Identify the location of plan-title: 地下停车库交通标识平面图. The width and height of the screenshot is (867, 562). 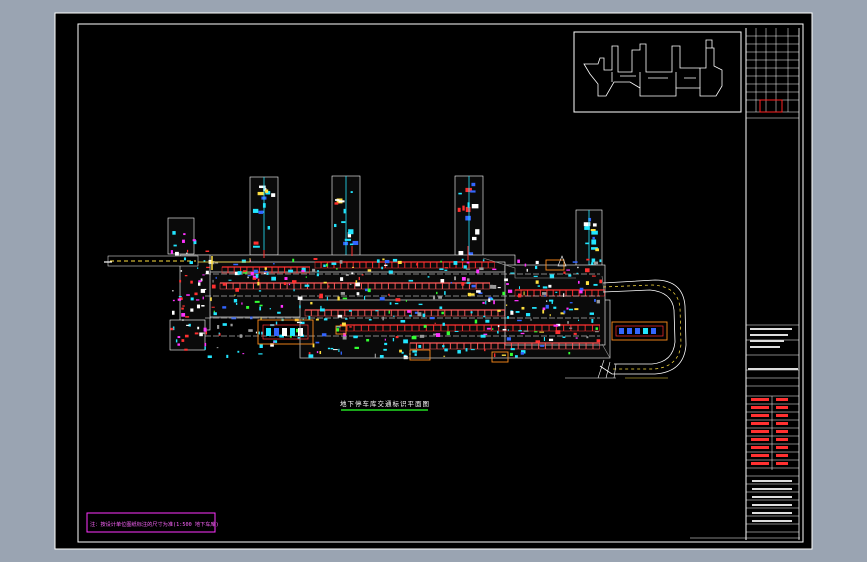
(385, 403).